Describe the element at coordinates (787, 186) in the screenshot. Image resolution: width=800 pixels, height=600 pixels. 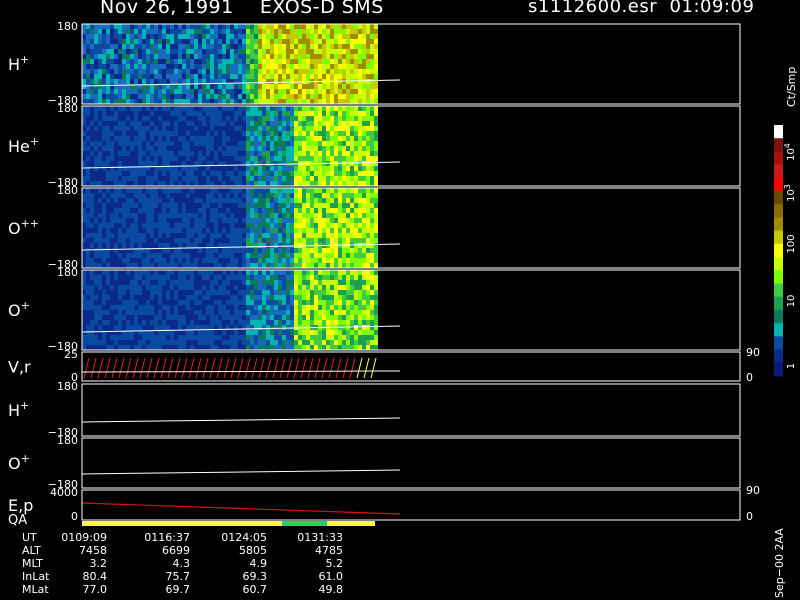
I see `colorbar-tick-exponent: 3` at that location.